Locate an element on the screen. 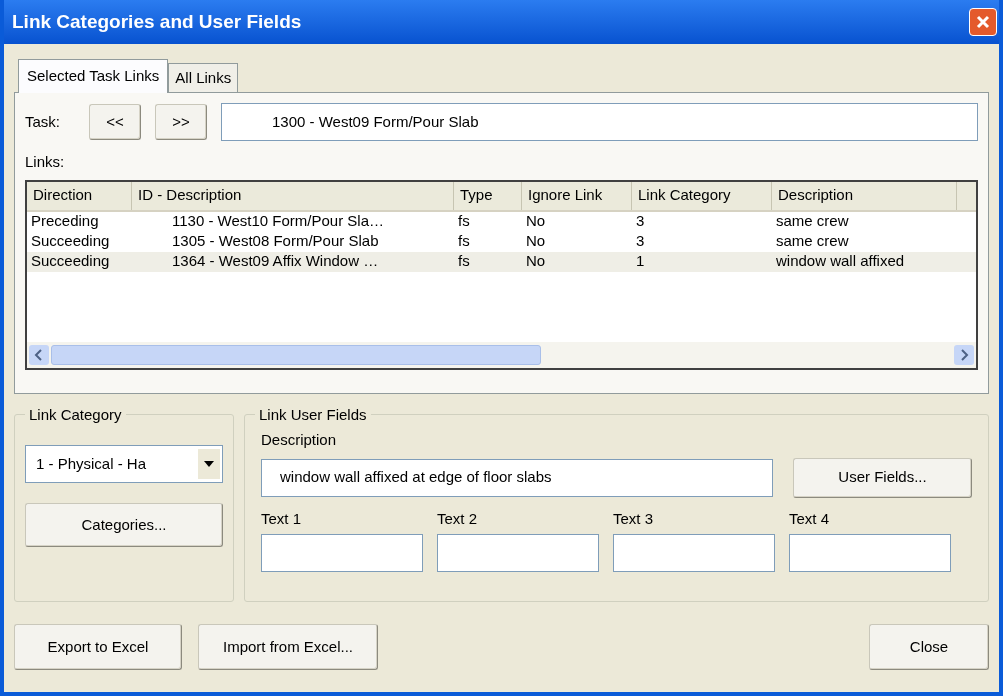 The image size is (1003, 696). export-button: Export to Excel is located at coordinates (98, 647).